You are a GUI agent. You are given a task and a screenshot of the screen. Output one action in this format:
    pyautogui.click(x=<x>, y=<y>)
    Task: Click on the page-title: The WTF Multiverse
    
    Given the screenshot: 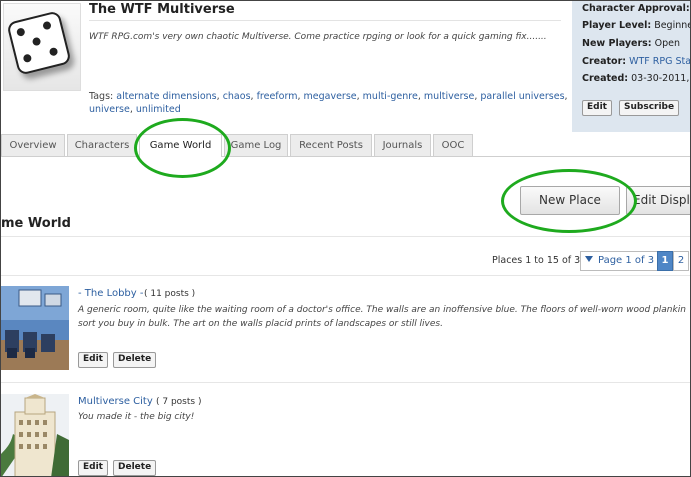 What is the action you would take?
    pyautogui.click(x=162, y=9)
    